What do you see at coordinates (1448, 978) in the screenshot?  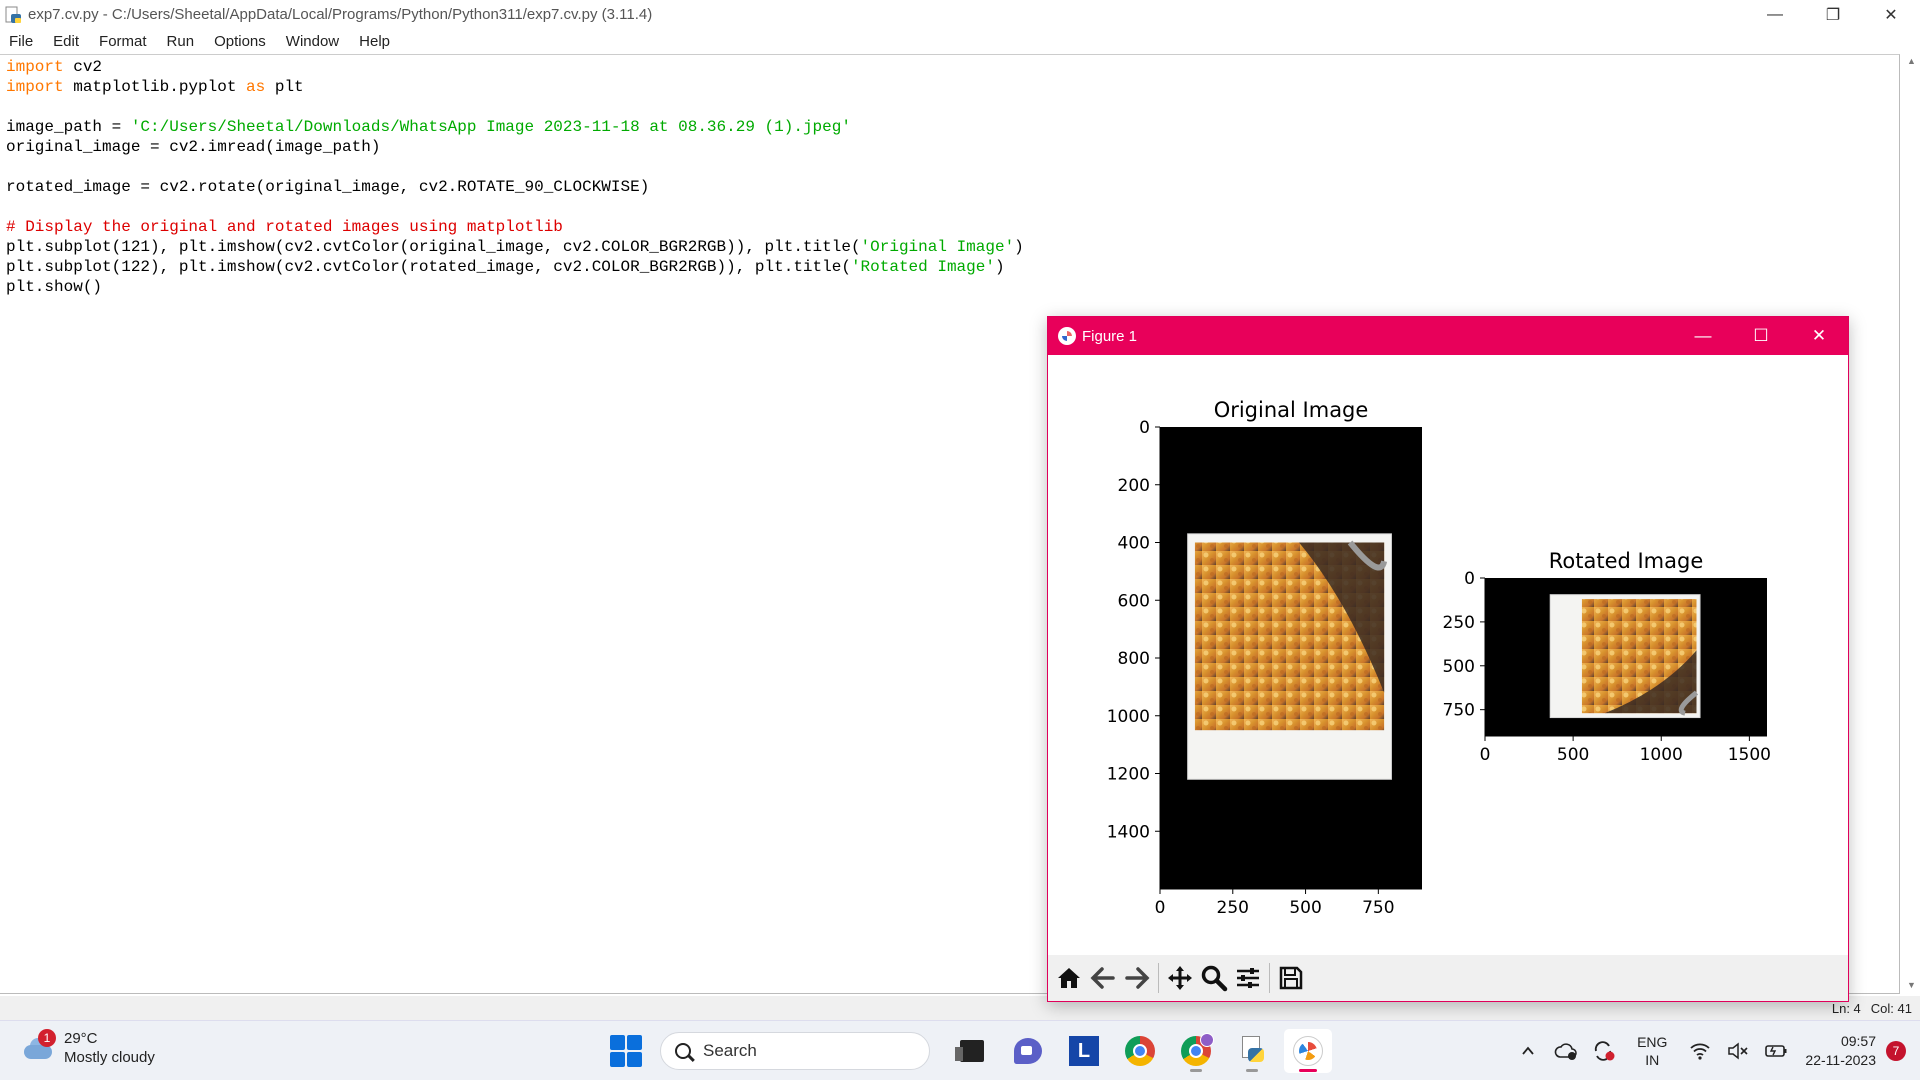 I see `figure-toolbar` at bounding box center [1448, 978].